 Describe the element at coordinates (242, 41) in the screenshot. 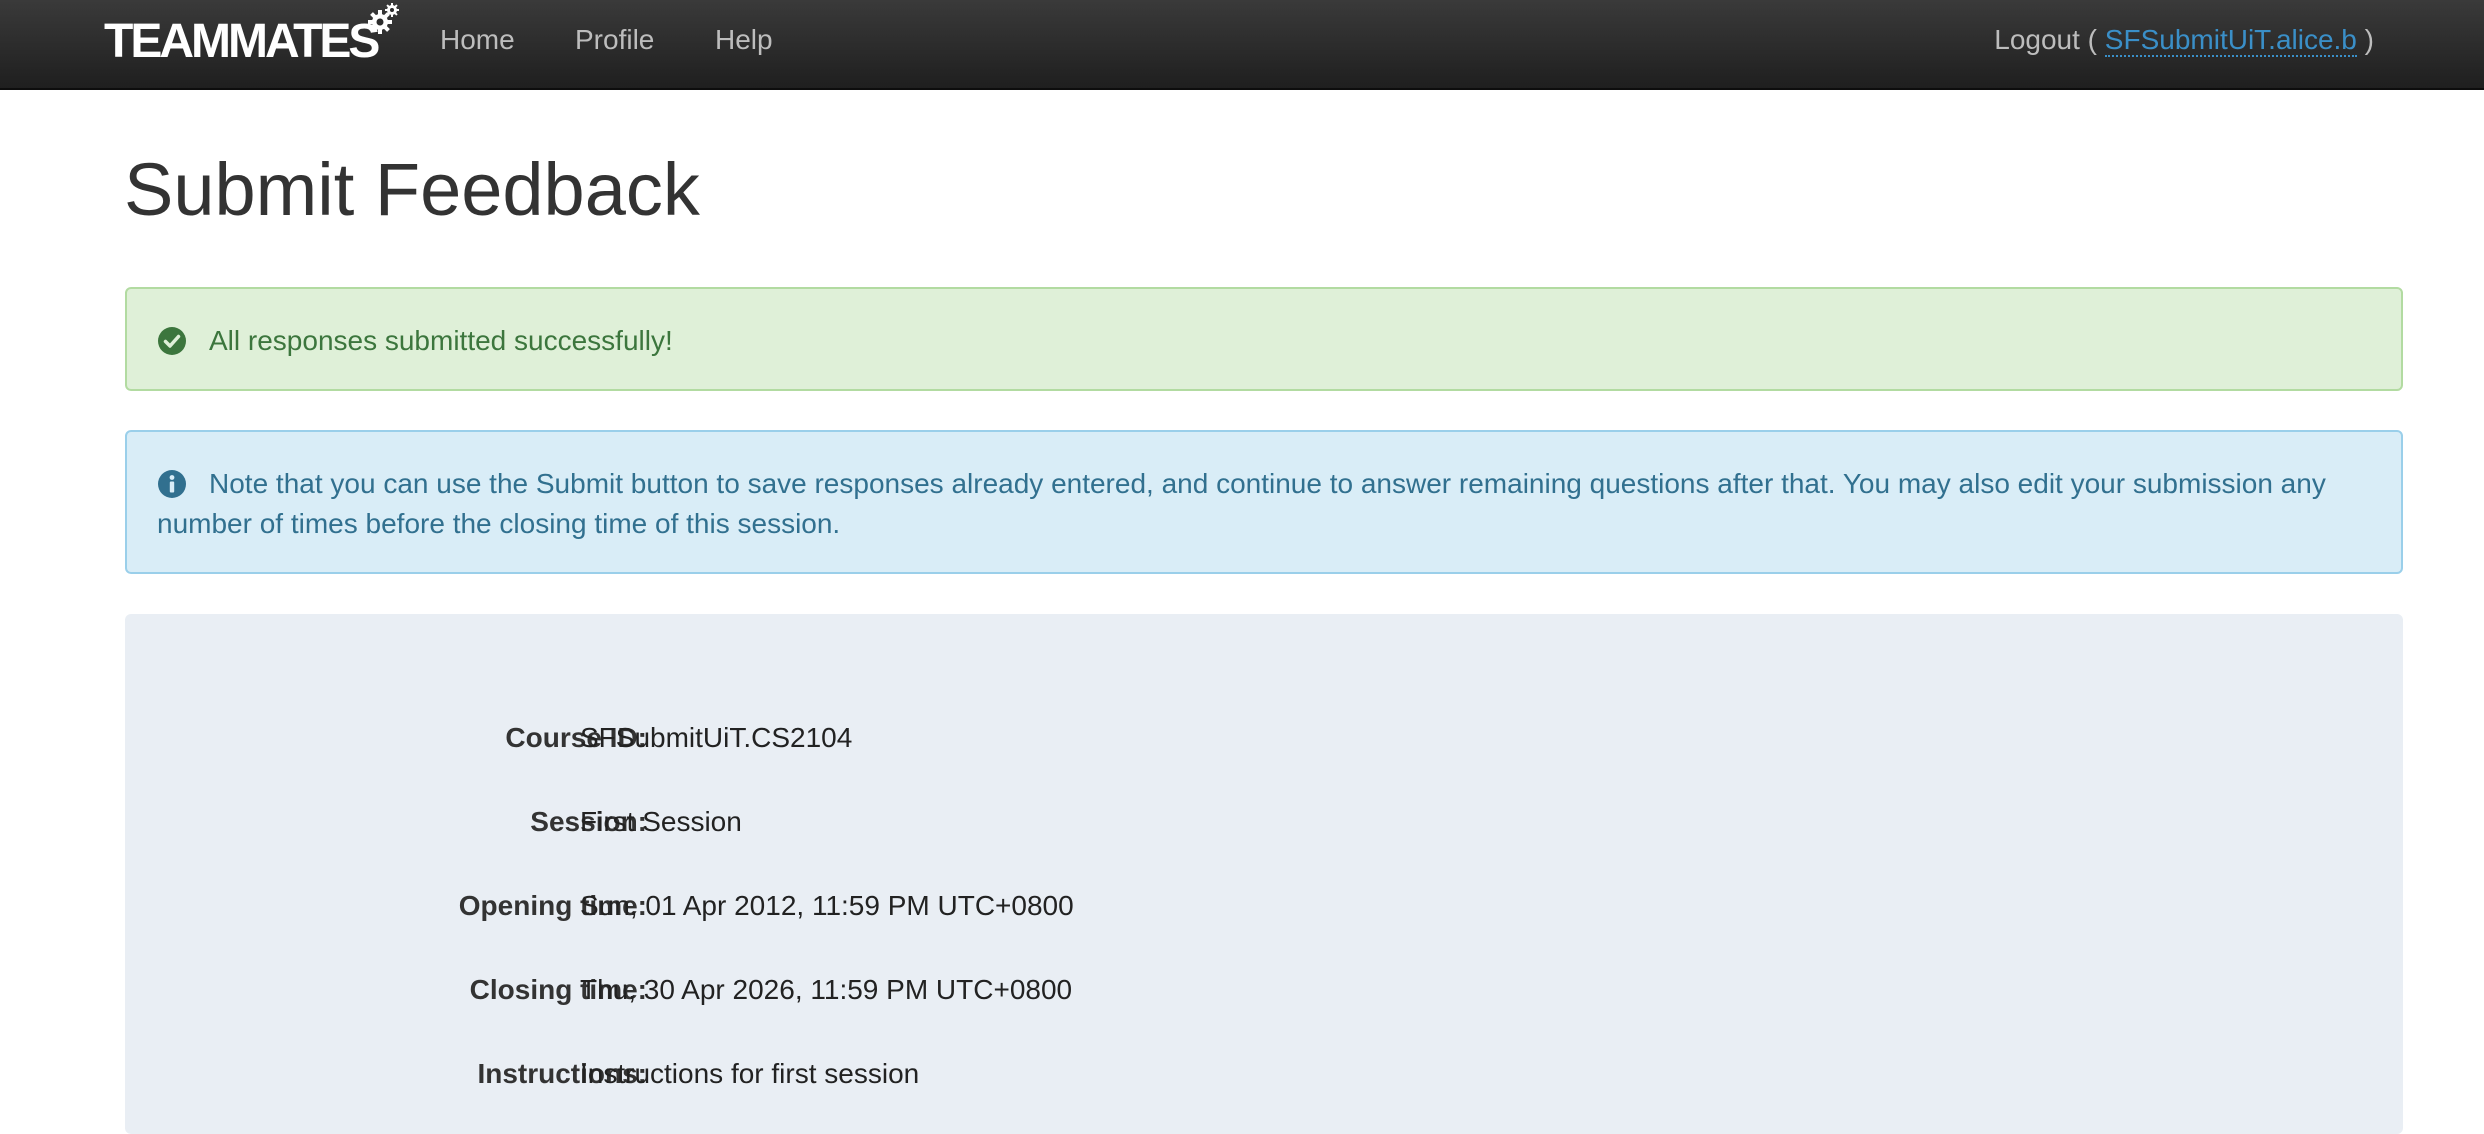

I see `brand-text: TEAMMATES` at that location.